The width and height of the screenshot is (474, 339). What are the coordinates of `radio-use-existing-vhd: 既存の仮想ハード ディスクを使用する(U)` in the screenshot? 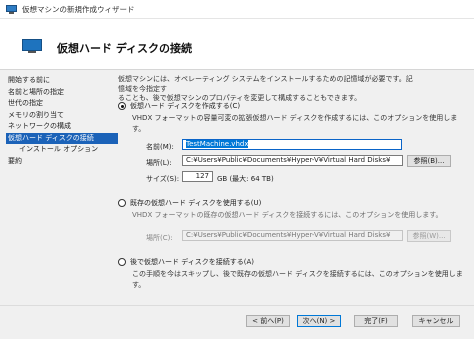 It's located at (189, 203).